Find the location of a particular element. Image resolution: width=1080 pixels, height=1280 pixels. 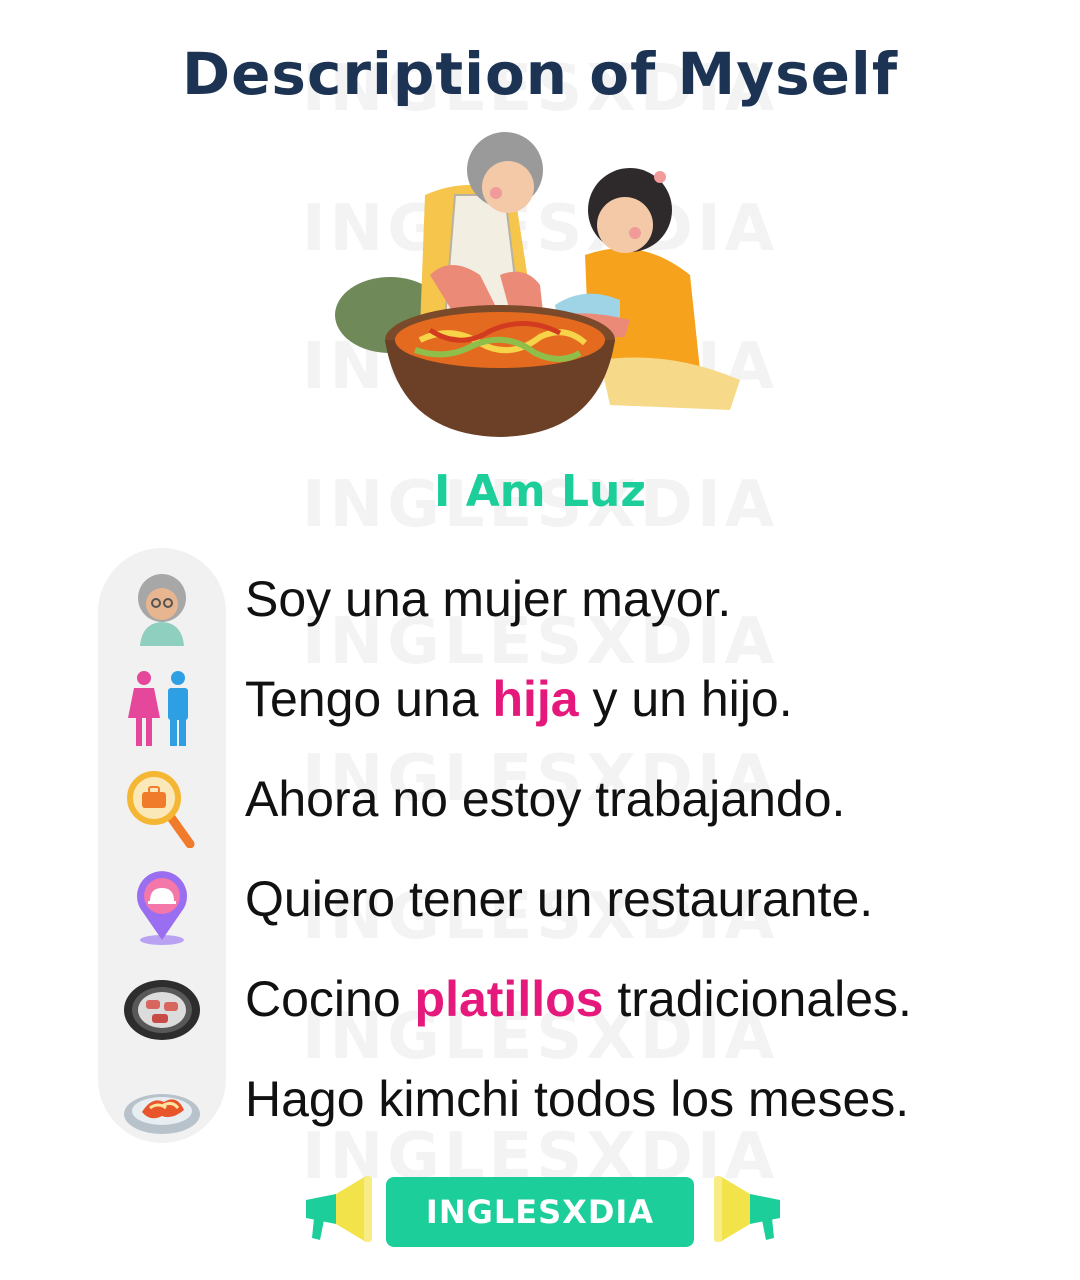

item-text: Ahora no estoy trabajando. is located at coordinates (545, 799).